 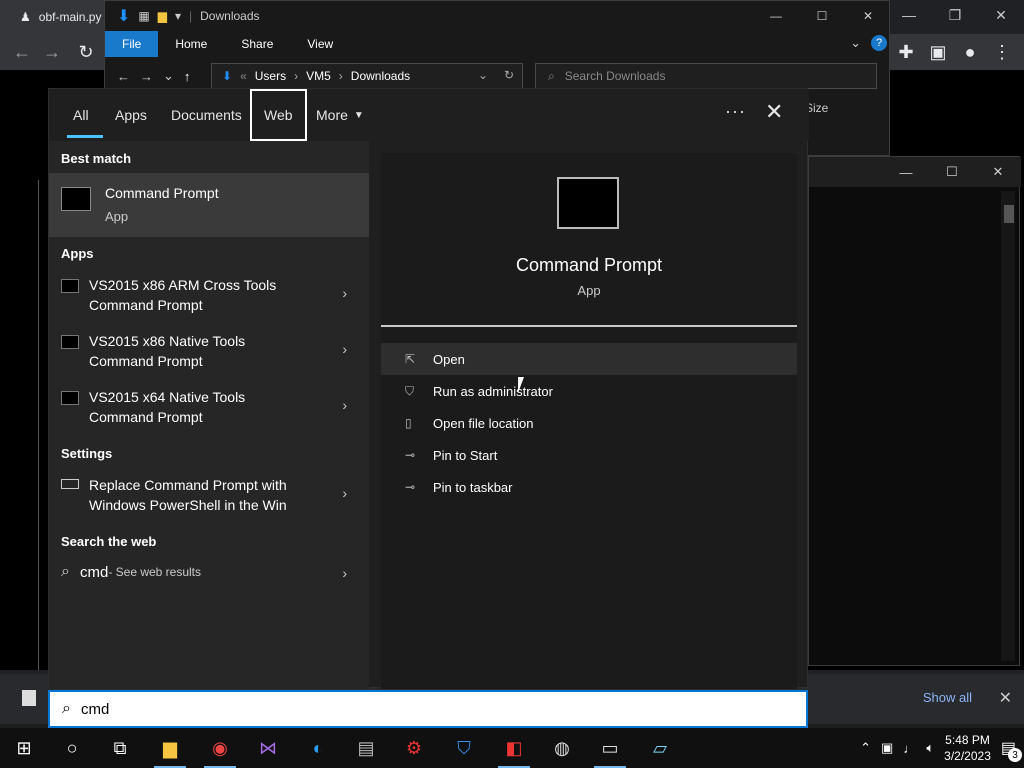 I want to click on chevron-up-icon: ⌃, so click(x=865, y=748).